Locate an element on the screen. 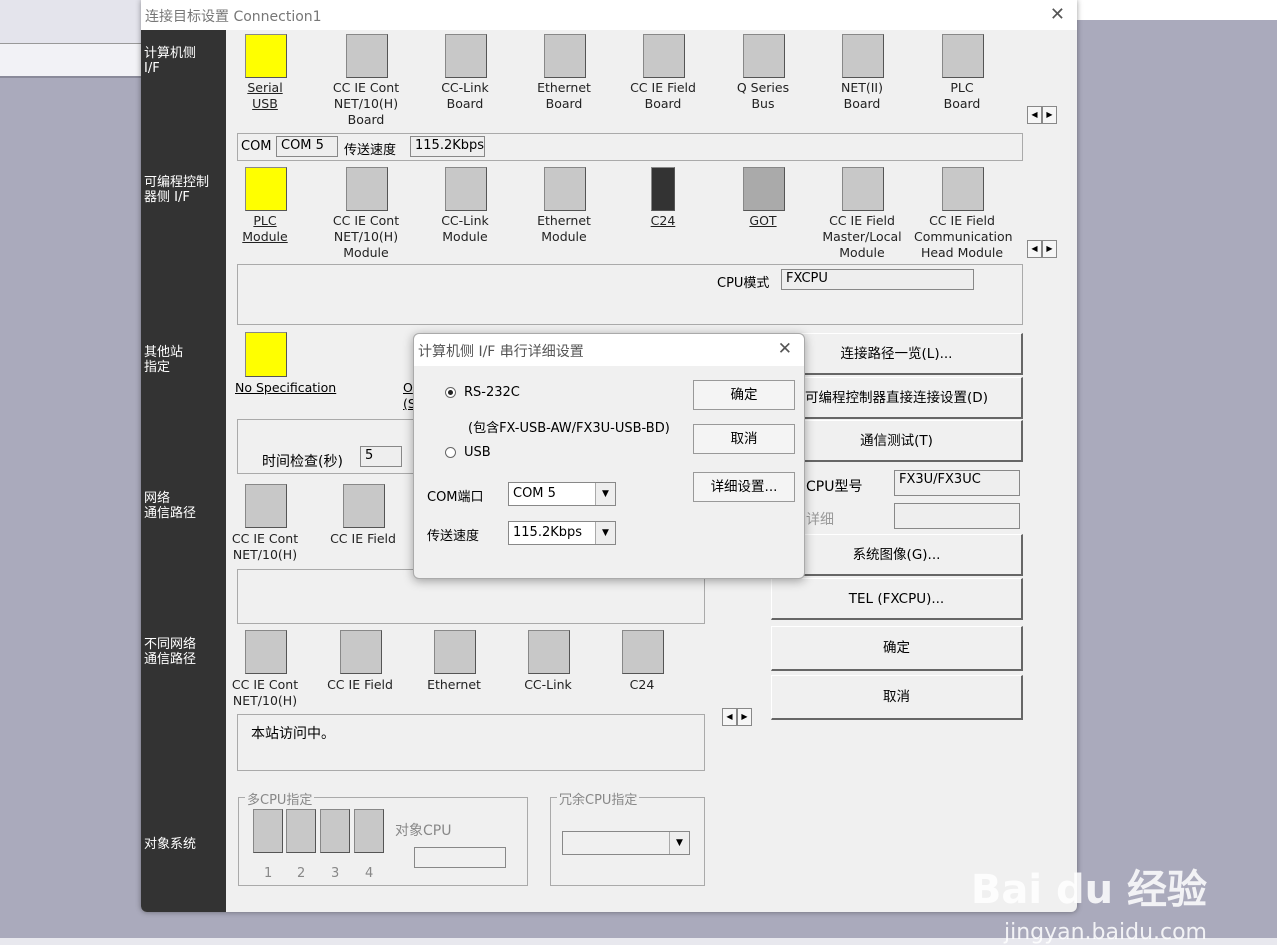 The height and width of the screenshot is (945, 1277). rs232-label: RS-232C is located at coordinates (492, 392).